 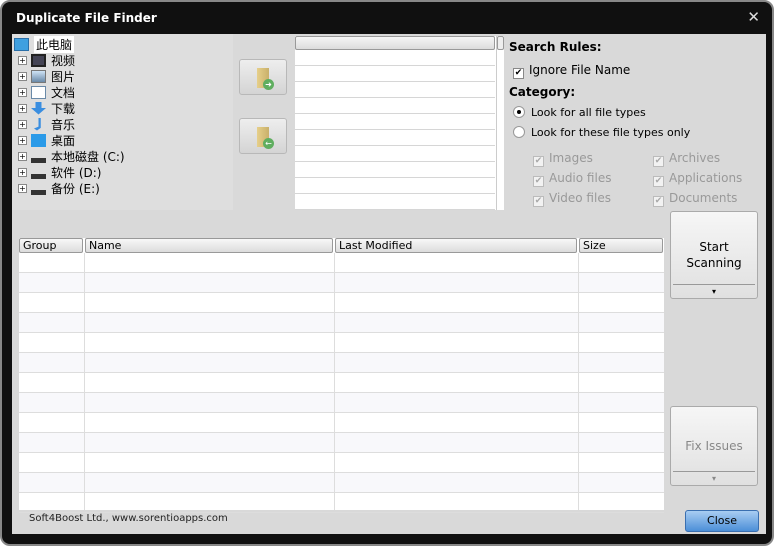 I want to click on add-folder-button: ➜, so click(x=263, y=77).